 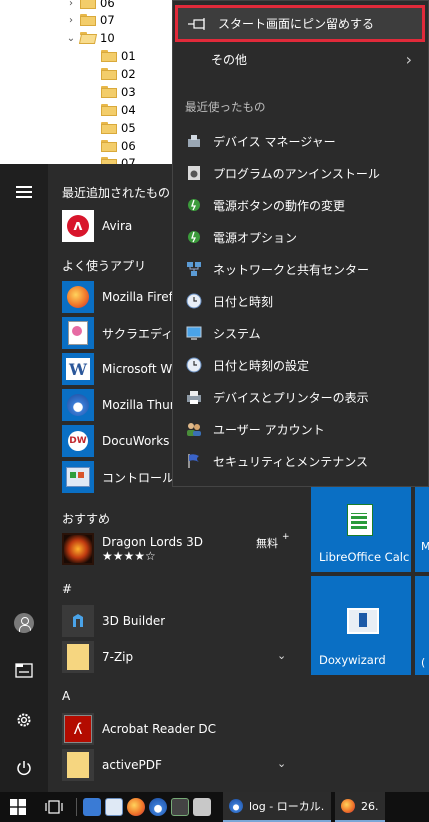 I want to click on pin-label: スタート画面にピン留めする, so click(x=296, y=24).